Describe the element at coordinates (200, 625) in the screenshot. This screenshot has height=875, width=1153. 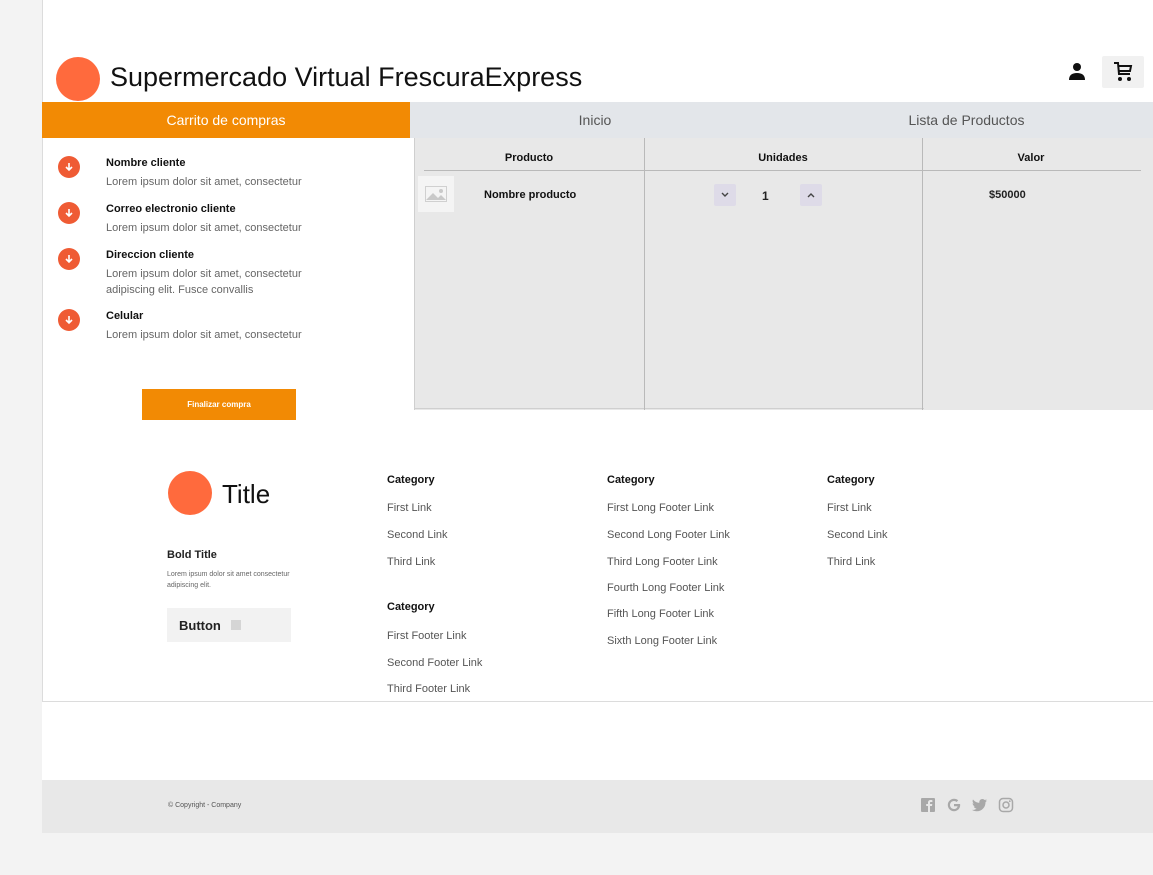
I see `footer-button-label: Button` at that location.